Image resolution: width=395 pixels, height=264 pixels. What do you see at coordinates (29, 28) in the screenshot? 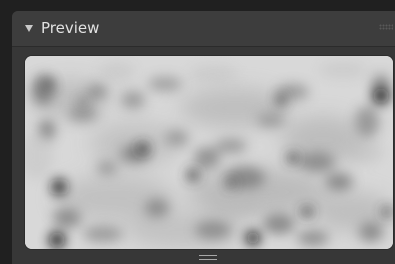
I see `collapse-triangle-icon` at bounding box center [29, 28].